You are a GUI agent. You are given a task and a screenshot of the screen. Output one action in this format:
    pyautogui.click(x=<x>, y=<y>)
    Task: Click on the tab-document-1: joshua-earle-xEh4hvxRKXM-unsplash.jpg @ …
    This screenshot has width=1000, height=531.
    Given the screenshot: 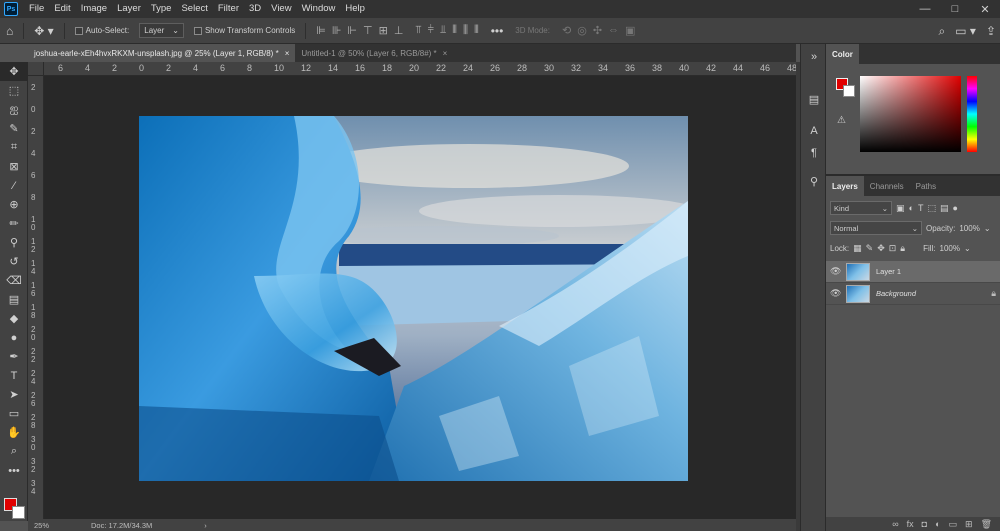 What is the action you would take?
    pyautogui.click(x=162, y=53)
    